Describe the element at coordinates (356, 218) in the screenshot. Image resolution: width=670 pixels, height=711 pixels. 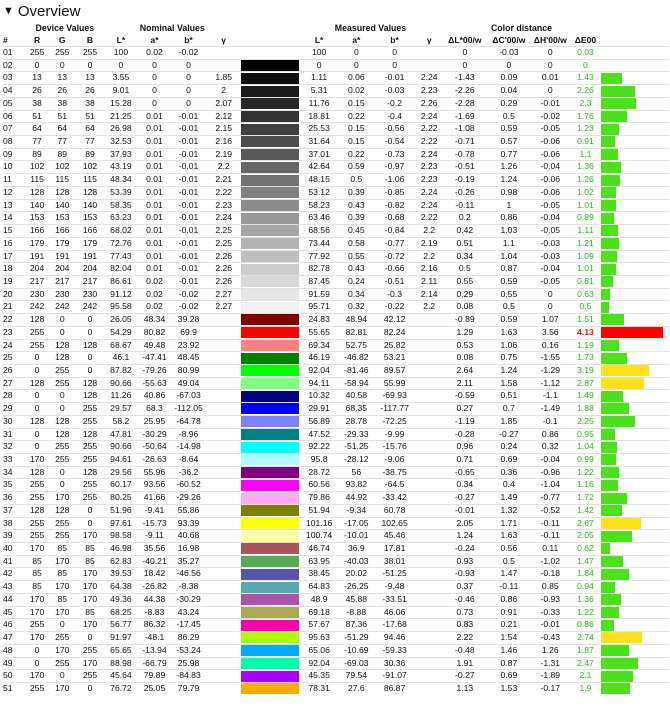
I see `cell-measured-a: 0.39` at that location.